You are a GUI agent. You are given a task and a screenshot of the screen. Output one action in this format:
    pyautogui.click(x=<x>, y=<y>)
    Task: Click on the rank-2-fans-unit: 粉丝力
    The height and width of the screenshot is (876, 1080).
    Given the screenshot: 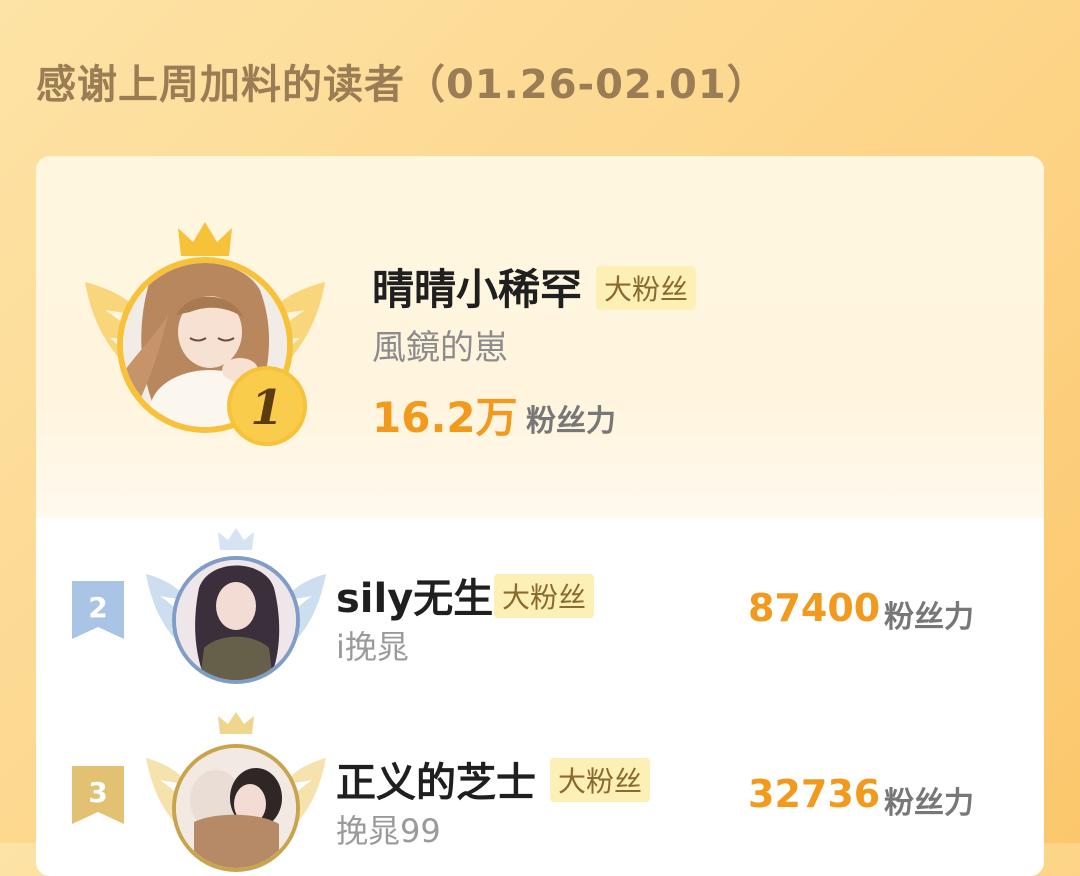 What is the action you would take?
    pyautogui.click(x=929, y=617)
    